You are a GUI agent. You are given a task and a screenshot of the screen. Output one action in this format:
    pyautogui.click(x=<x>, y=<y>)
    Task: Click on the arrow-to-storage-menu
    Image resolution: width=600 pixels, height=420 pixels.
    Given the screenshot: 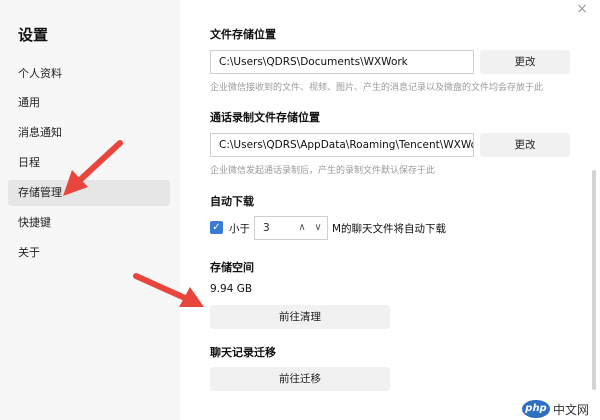 What is the action you would take?
    pyautogui.click(x=93, y=168)
    